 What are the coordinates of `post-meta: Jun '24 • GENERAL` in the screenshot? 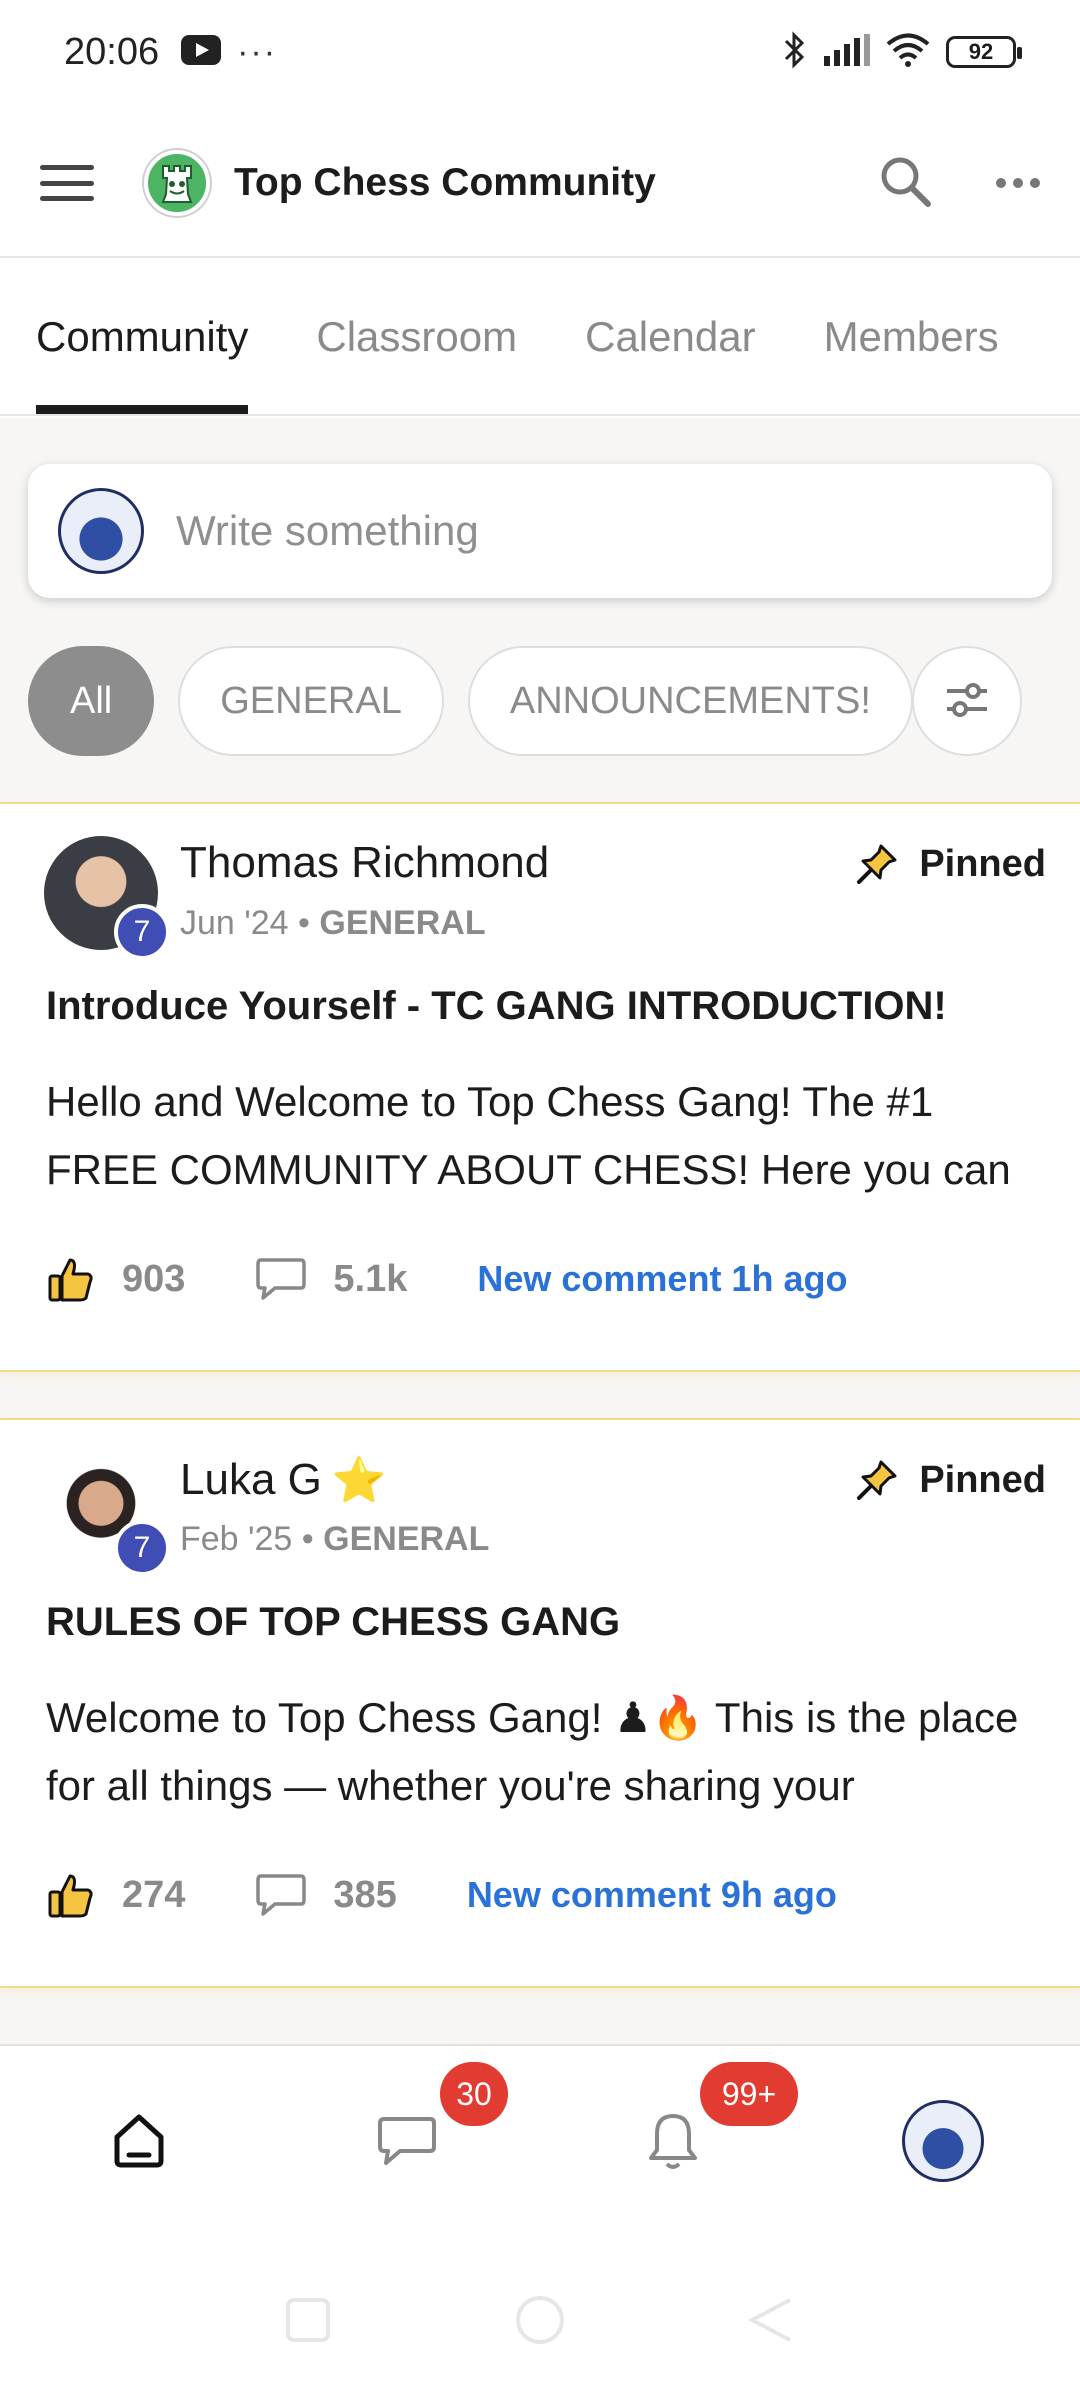 It's located at (333, 923).